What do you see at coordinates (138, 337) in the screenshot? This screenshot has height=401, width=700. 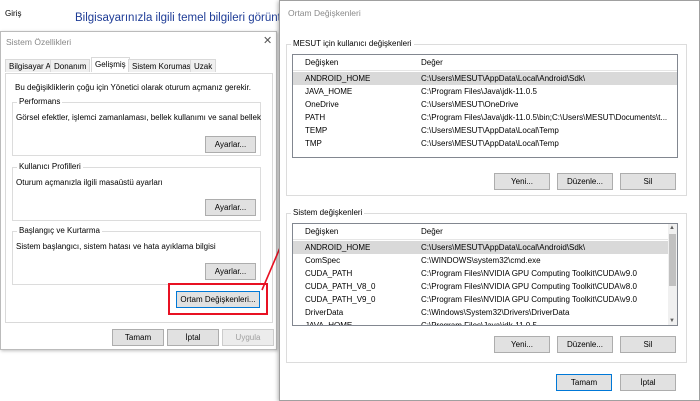 I see `ok-button: Tamam` at bounding box center [138, 337].